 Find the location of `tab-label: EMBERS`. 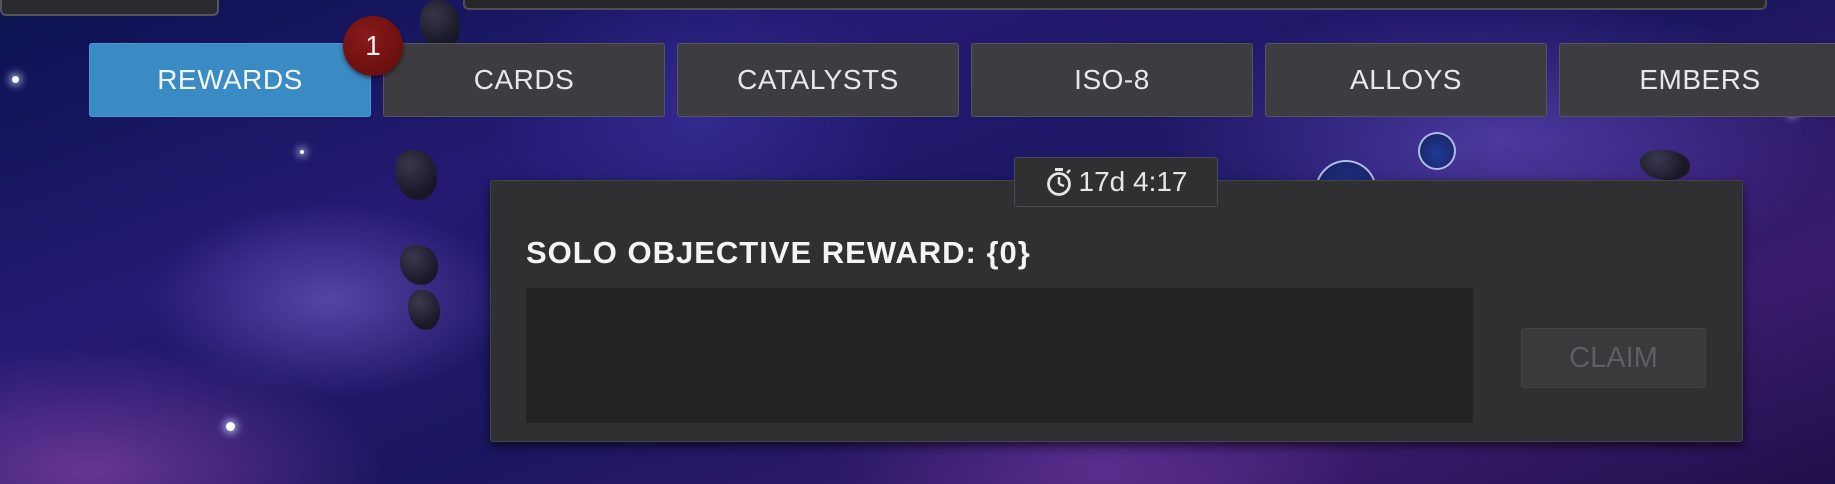

tab-label: EMBERS is located at coordinates (1700, 79).